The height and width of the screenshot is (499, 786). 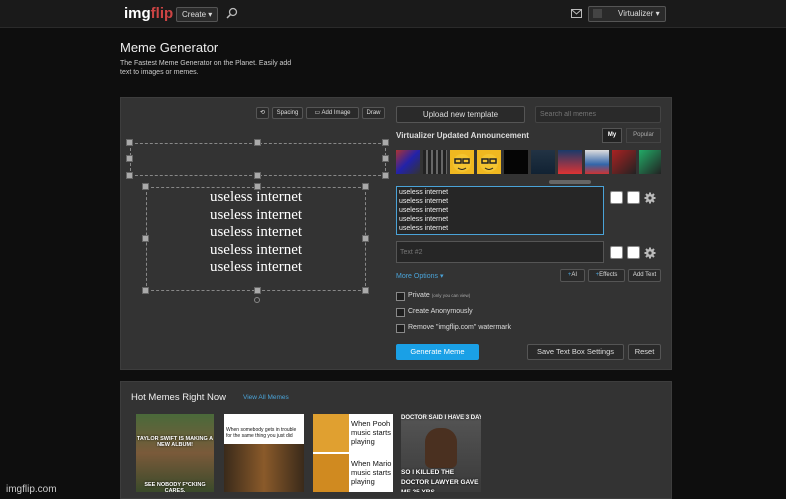 What do you see at coordinates (644, 275) in the screenshot?
I see `add-text-button: Add Text` at bounding box center [644, 275].